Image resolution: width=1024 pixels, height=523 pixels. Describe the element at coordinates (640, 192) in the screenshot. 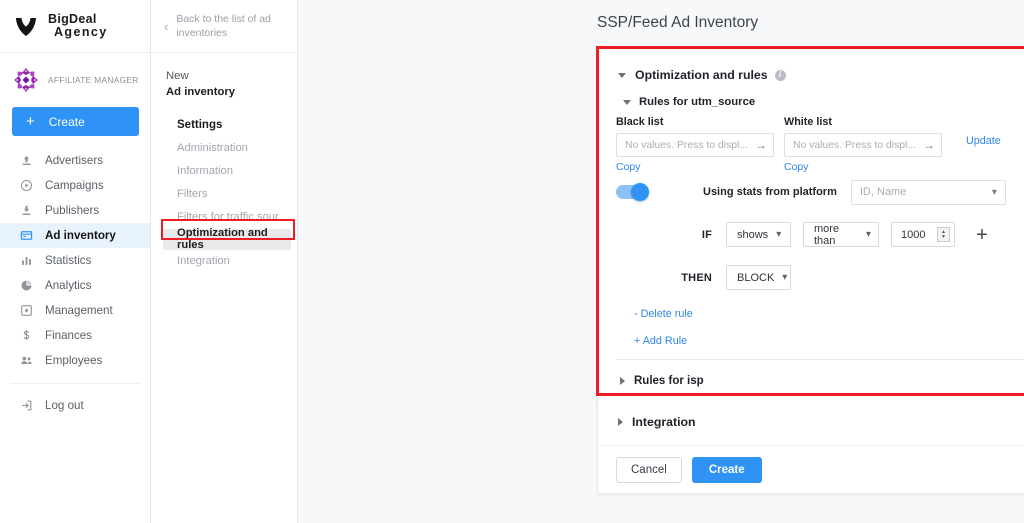

I see `toggle-knob` at that location.